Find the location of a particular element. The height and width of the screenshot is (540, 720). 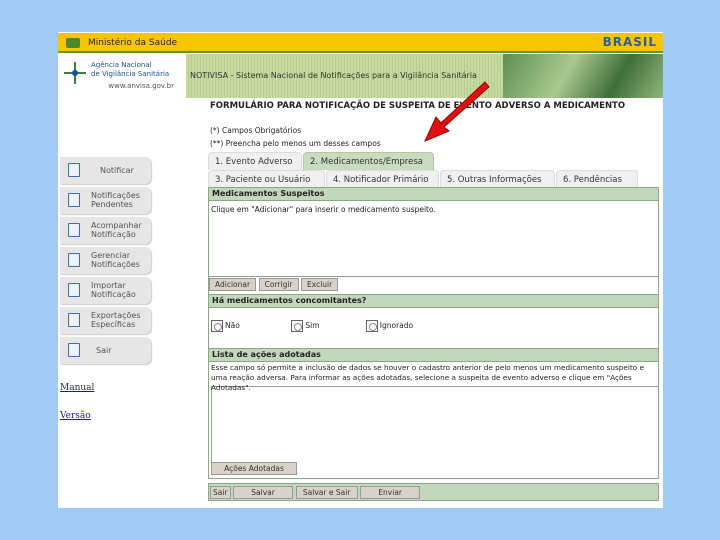

save-button: Salvar is located at coordinates (263, 492).